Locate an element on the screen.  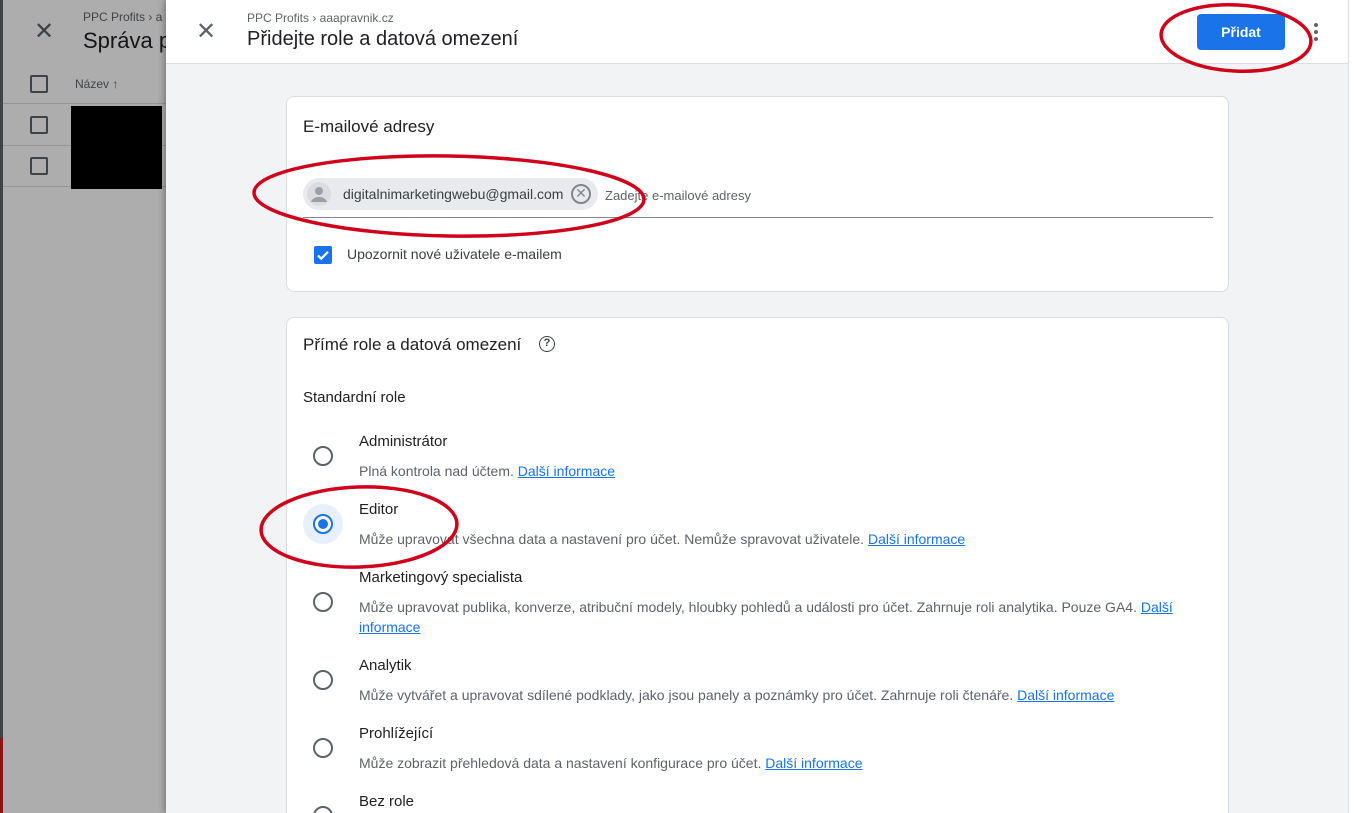
roles-card-title: Přímé role a datová omezení is located at coordinates (412, 344).